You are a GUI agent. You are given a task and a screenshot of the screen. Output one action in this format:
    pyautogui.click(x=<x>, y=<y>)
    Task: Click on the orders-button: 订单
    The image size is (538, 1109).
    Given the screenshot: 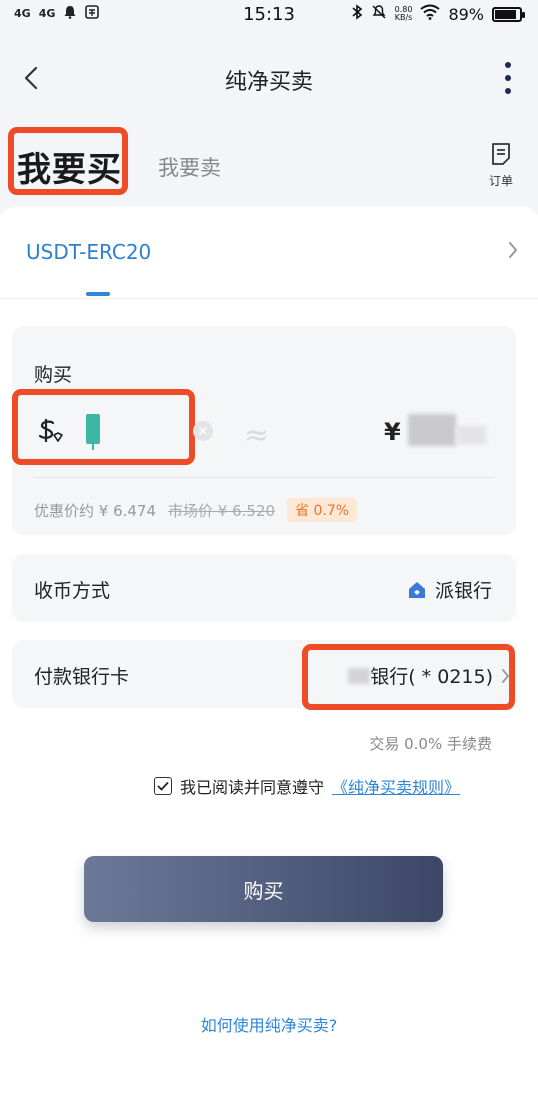 What is the action you would take?
    pyautogui.click(x=501, y=165)
    